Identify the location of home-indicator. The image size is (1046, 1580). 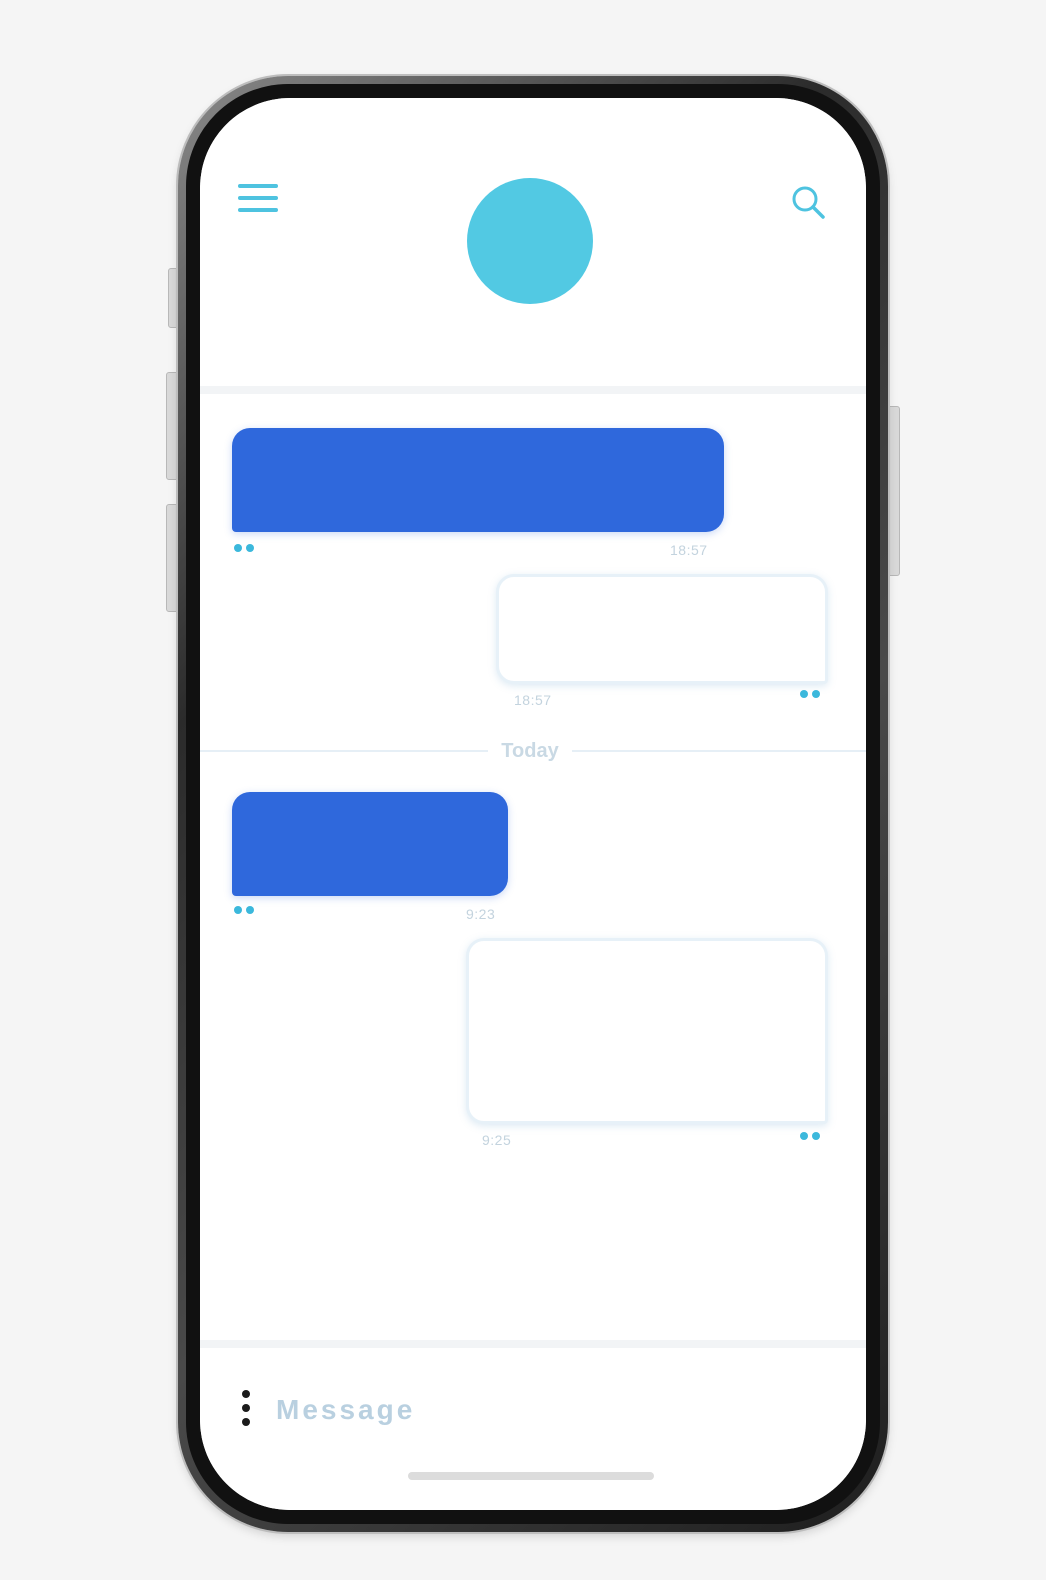
(531, 1476).